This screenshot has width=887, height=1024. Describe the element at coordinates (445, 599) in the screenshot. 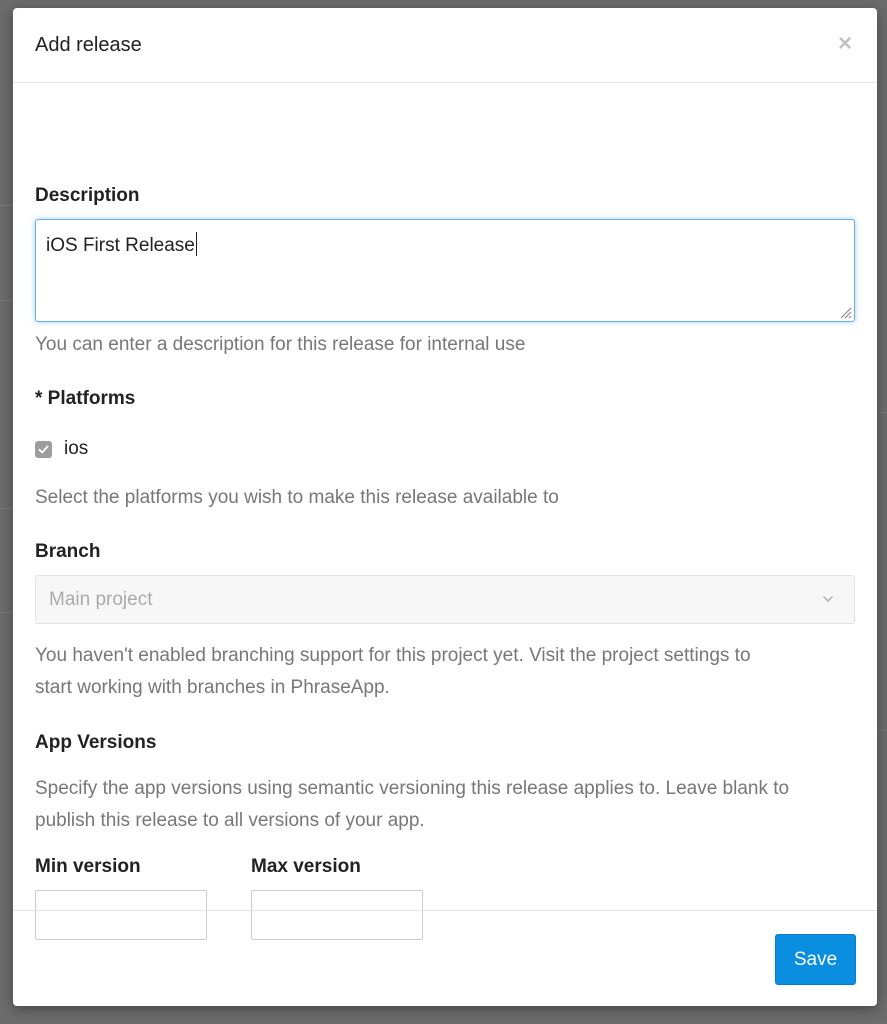

I see `branch-select: Main project` at that location.